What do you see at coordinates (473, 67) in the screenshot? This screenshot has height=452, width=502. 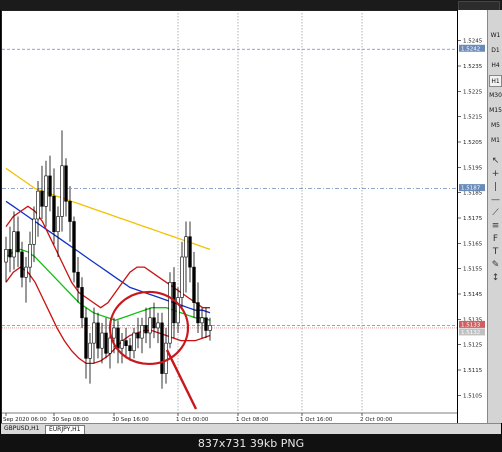 I see `price-label: 1.5235` at bounding box center [473, 67].